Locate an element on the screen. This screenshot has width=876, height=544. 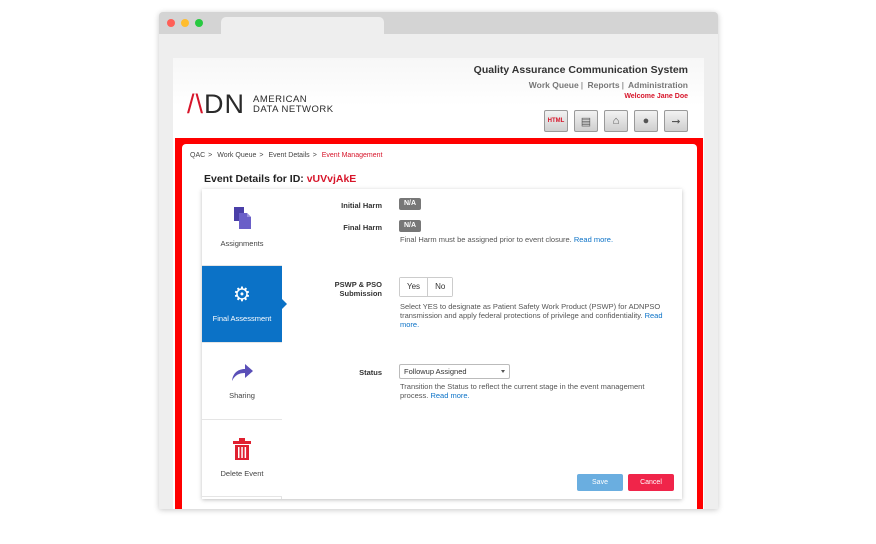
pswp-label: PSWP & PSO Submission is located at coordinates (332, 289).